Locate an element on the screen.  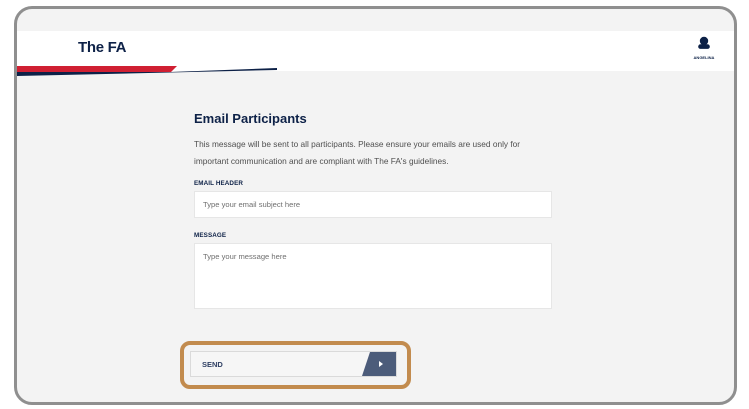
message-placeholder: Type your message here is located at coordinates (245, 256).